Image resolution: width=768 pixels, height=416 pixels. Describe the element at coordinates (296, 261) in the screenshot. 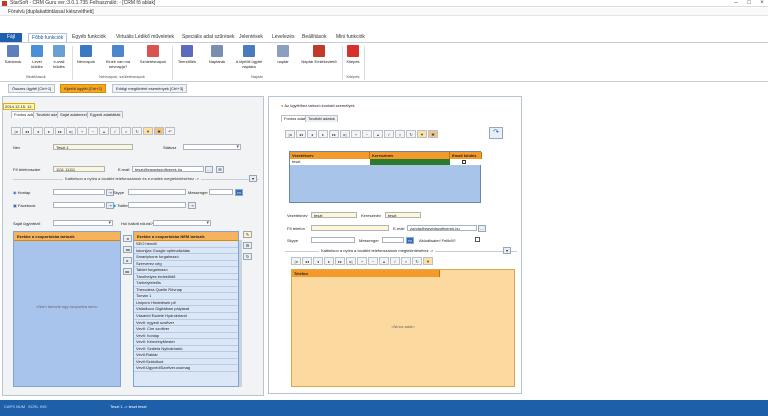

I see `phone-first-button: |◂` at that location.